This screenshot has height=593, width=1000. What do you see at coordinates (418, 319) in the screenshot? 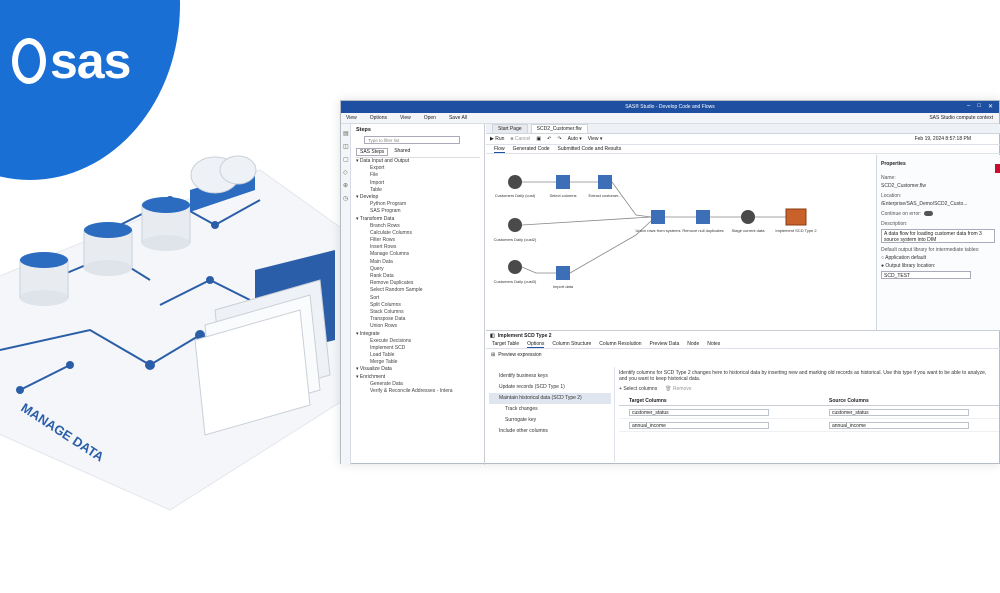
I see `tree-item: Transpose Data` at bounding box center [418, 319].